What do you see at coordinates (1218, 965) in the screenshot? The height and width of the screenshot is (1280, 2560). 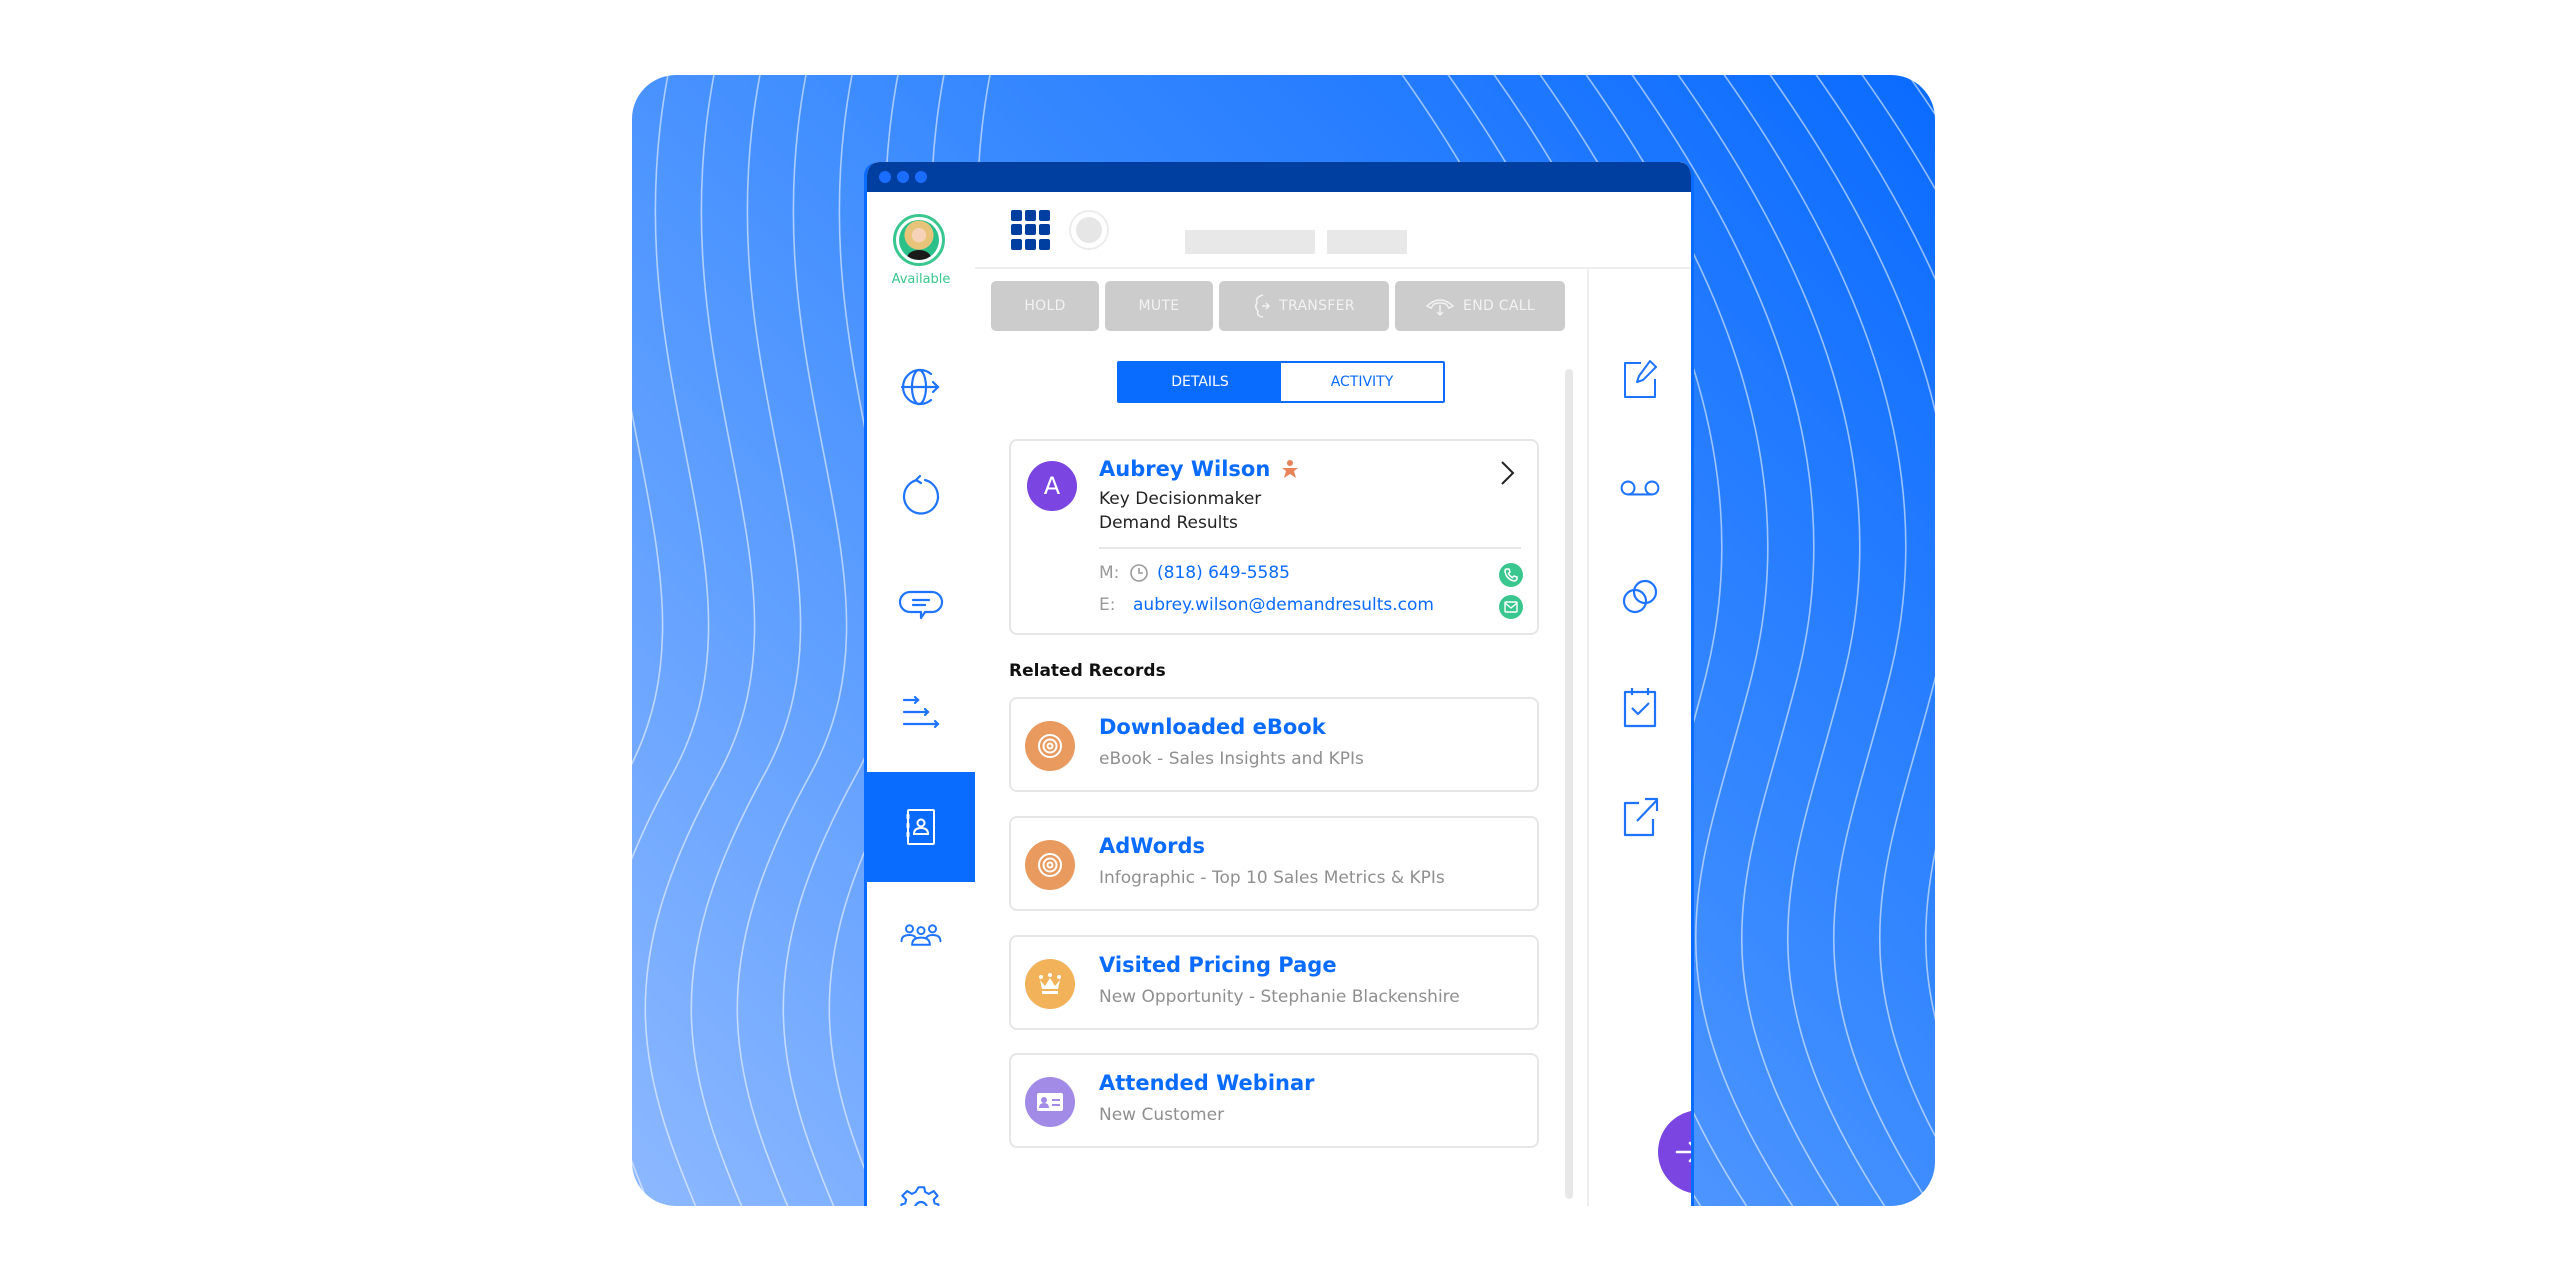 I see `record-title: Visited Pricing Page` at bounding box center [1218, 965].